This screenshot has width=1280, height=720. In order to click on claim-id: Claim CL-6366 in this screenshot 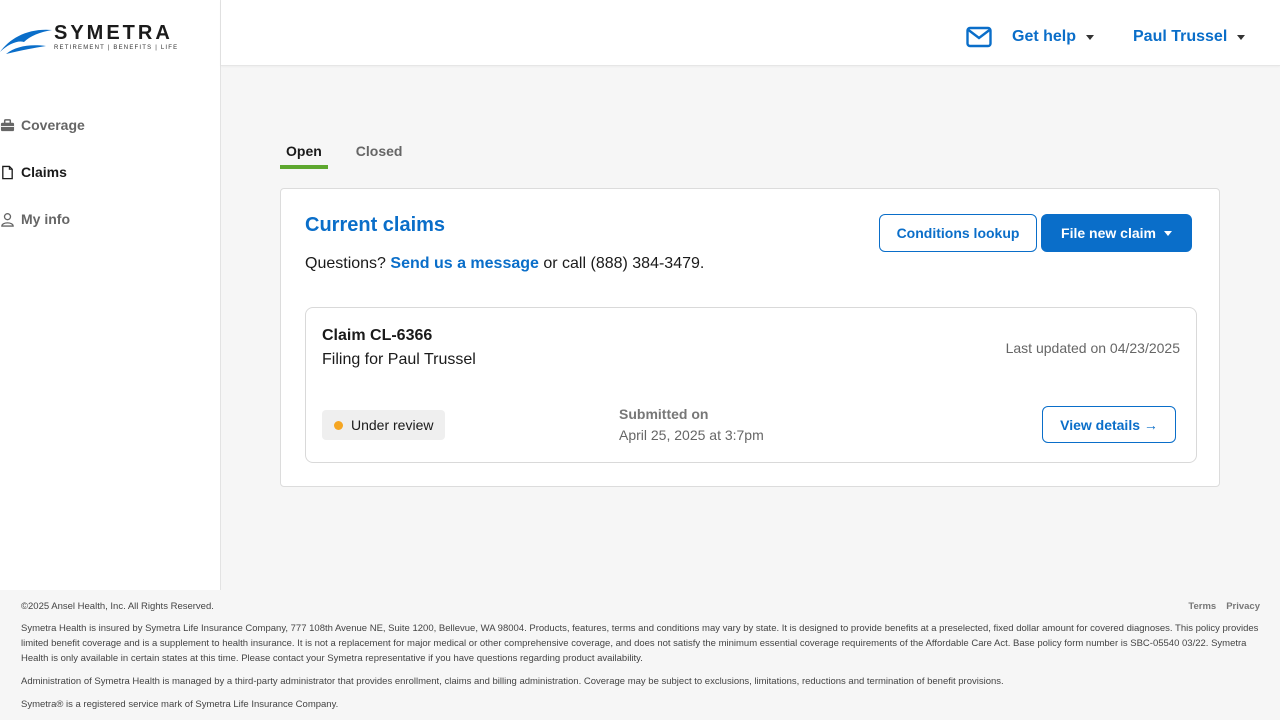, I will do `click(377, 335)`.